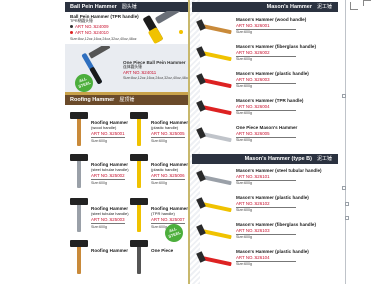 The width and height of the screenshot is (392, 284). I want to click on ball-peen-header-cn: 圆头锤, so click(129, 7).